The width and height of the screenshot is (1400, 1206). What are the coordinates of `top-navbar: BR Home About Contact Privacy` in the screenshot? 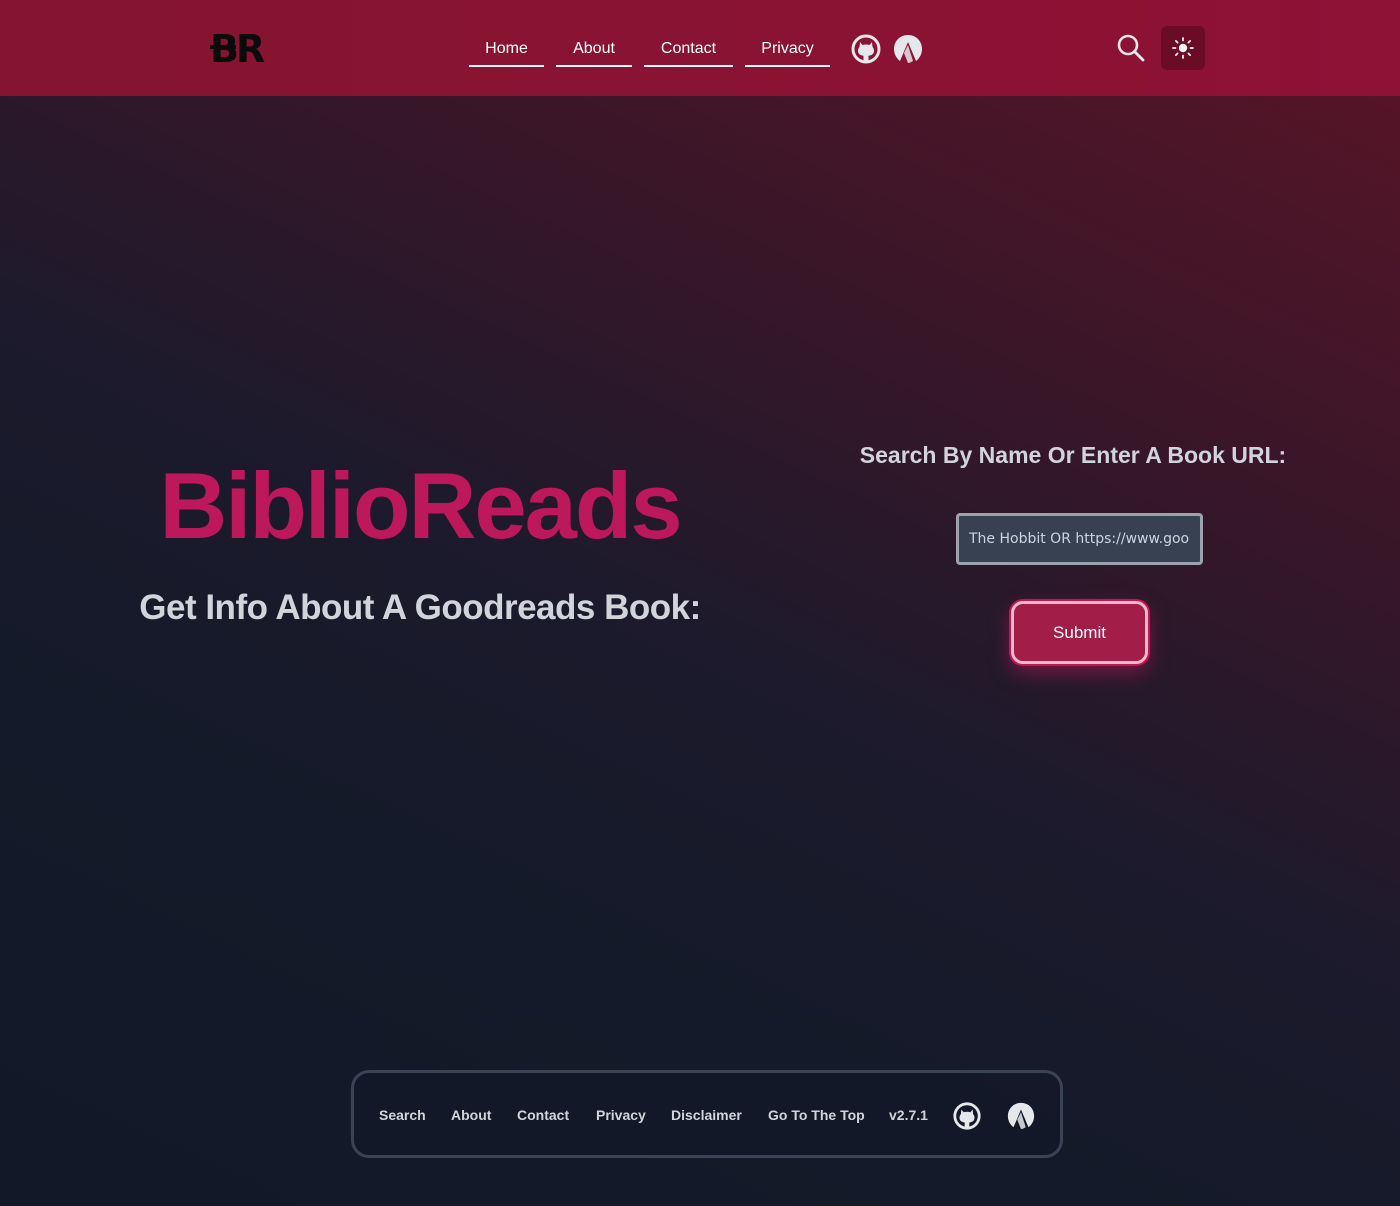 It's located at (700, 48).